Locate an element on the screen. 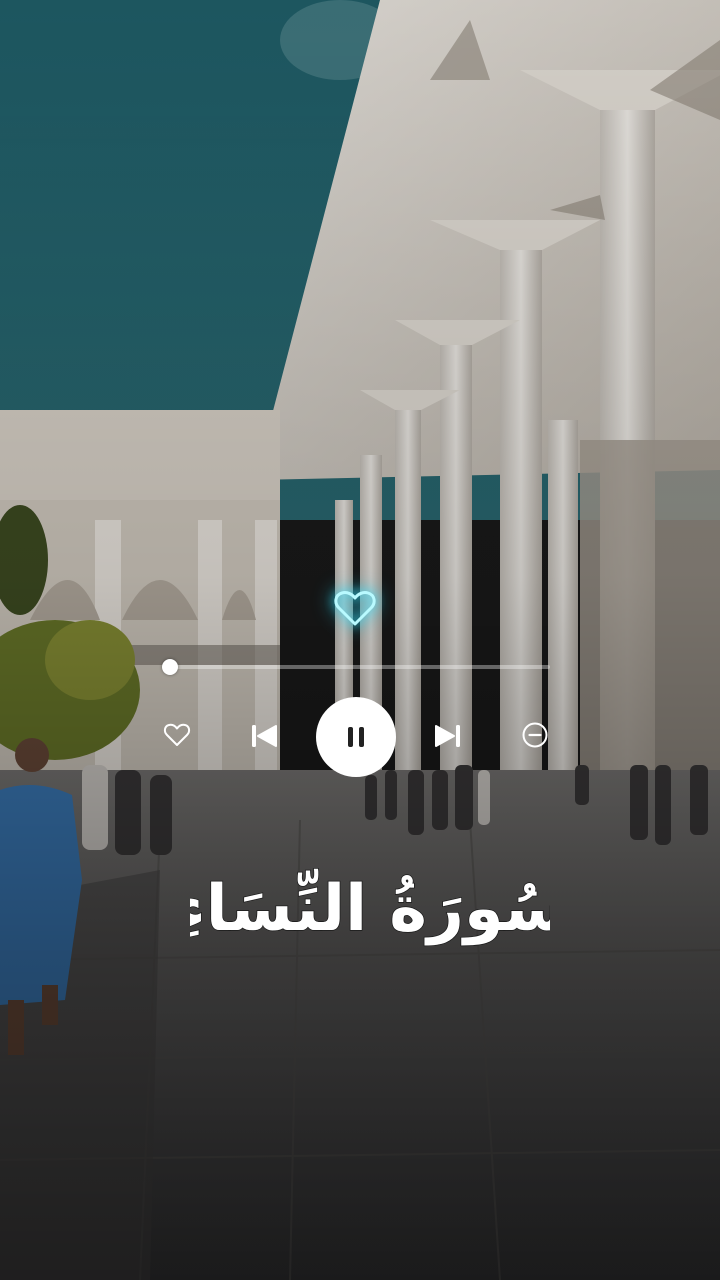  skip-previous-icon is located at coordinates (264, 736).